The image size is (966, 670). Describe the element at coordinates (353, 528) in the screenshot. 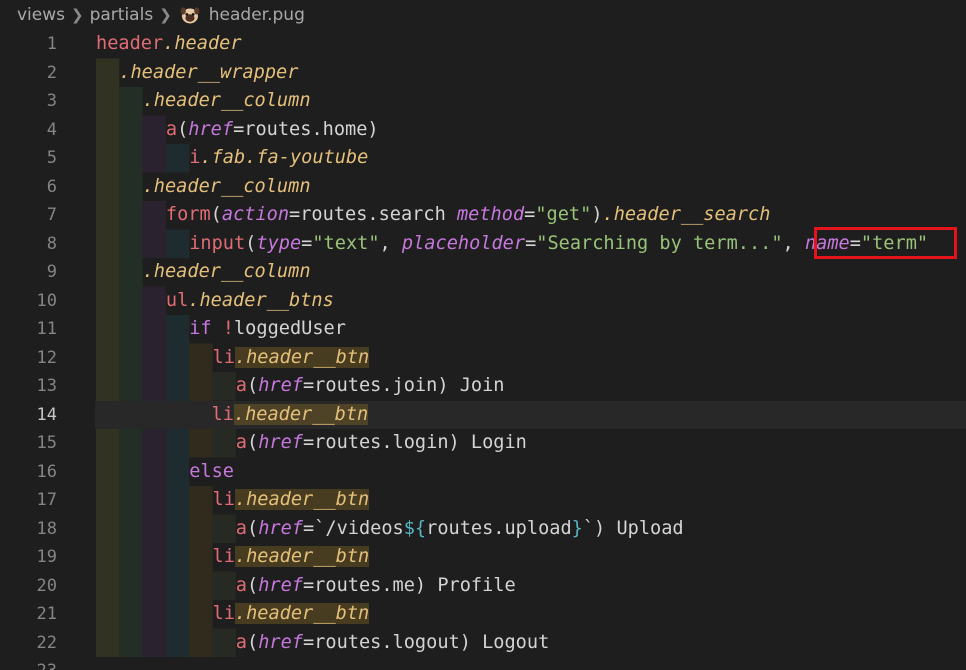

I see `code-token: =`/videos` at that location.